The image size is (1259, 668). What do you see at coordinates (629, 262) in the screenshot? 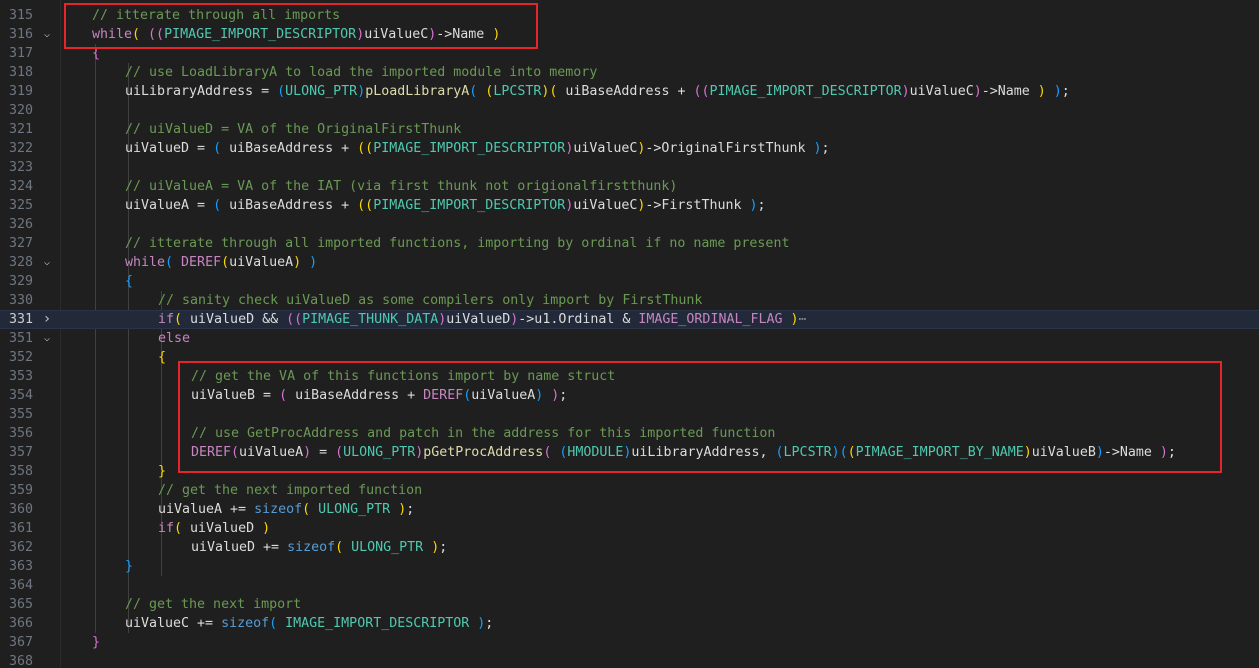
I see `code-line: 328 ⌵ while( DEREF(uiValueA) )` at bounding box center [629, 262].